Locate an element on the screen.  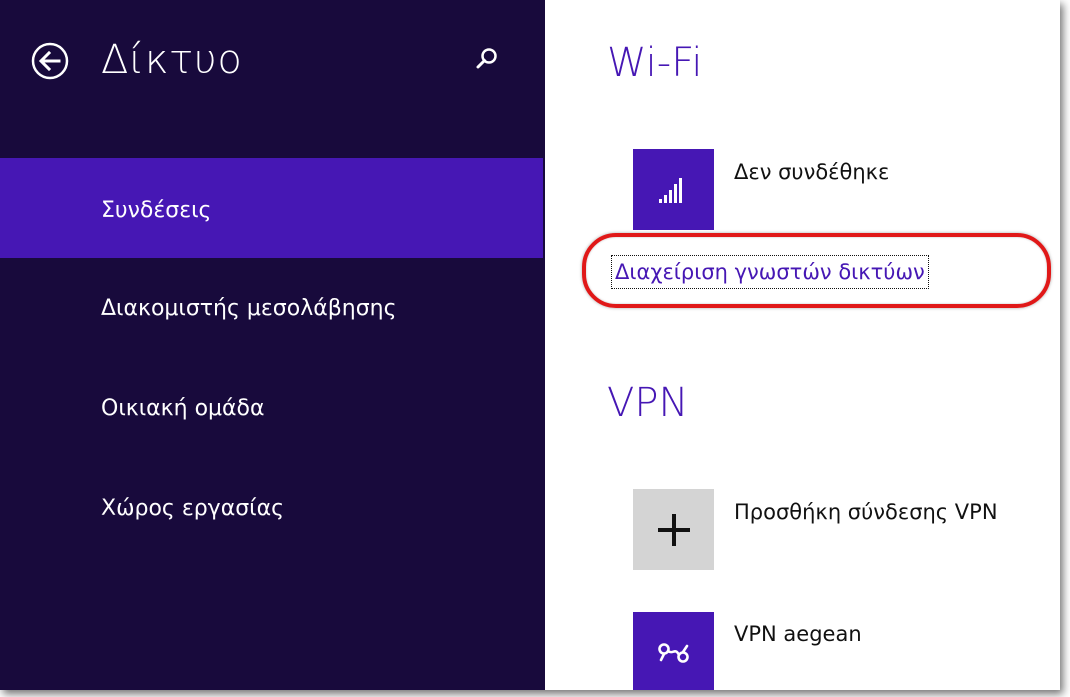
vpn-section-title: VPN is located at coordinates (648, 403).